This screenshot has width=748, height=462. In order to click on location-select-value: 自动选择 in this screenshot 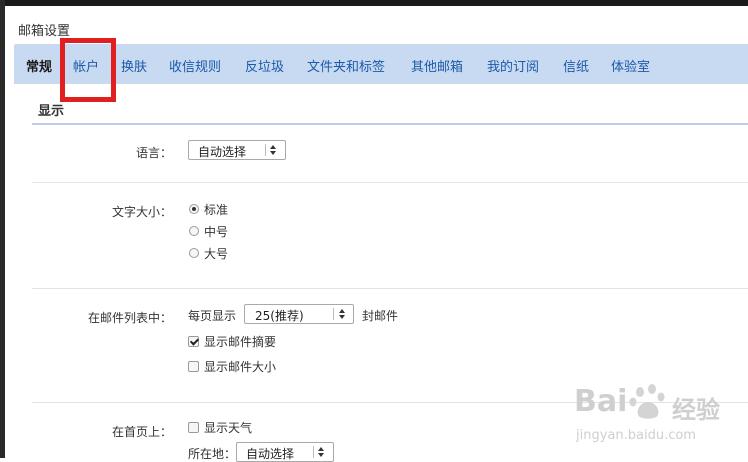, I will do `click(270, 454)`.